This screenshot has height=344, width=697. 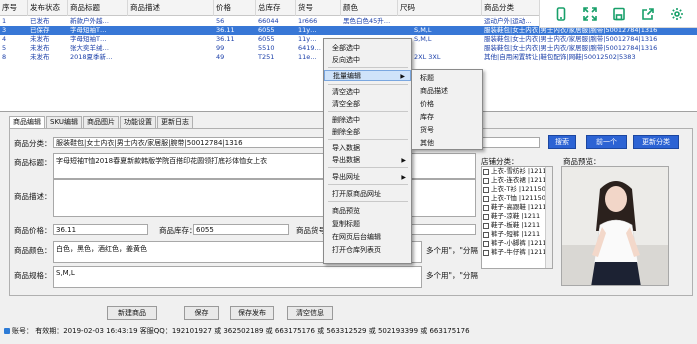 What do you see at coordinates (264, 166) in the screenshot?
I see `title-input: 字母短袖T恤2018春夏新款韩版学院百搭印花圆领打底衫体恤女上衣` at bounding box center [264, 166].